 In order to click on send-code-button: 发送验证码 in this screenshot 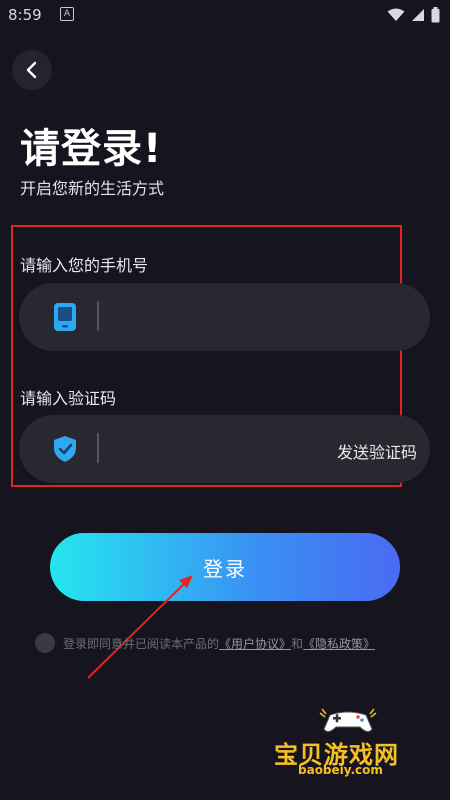, I will do `click(377, 451)`.